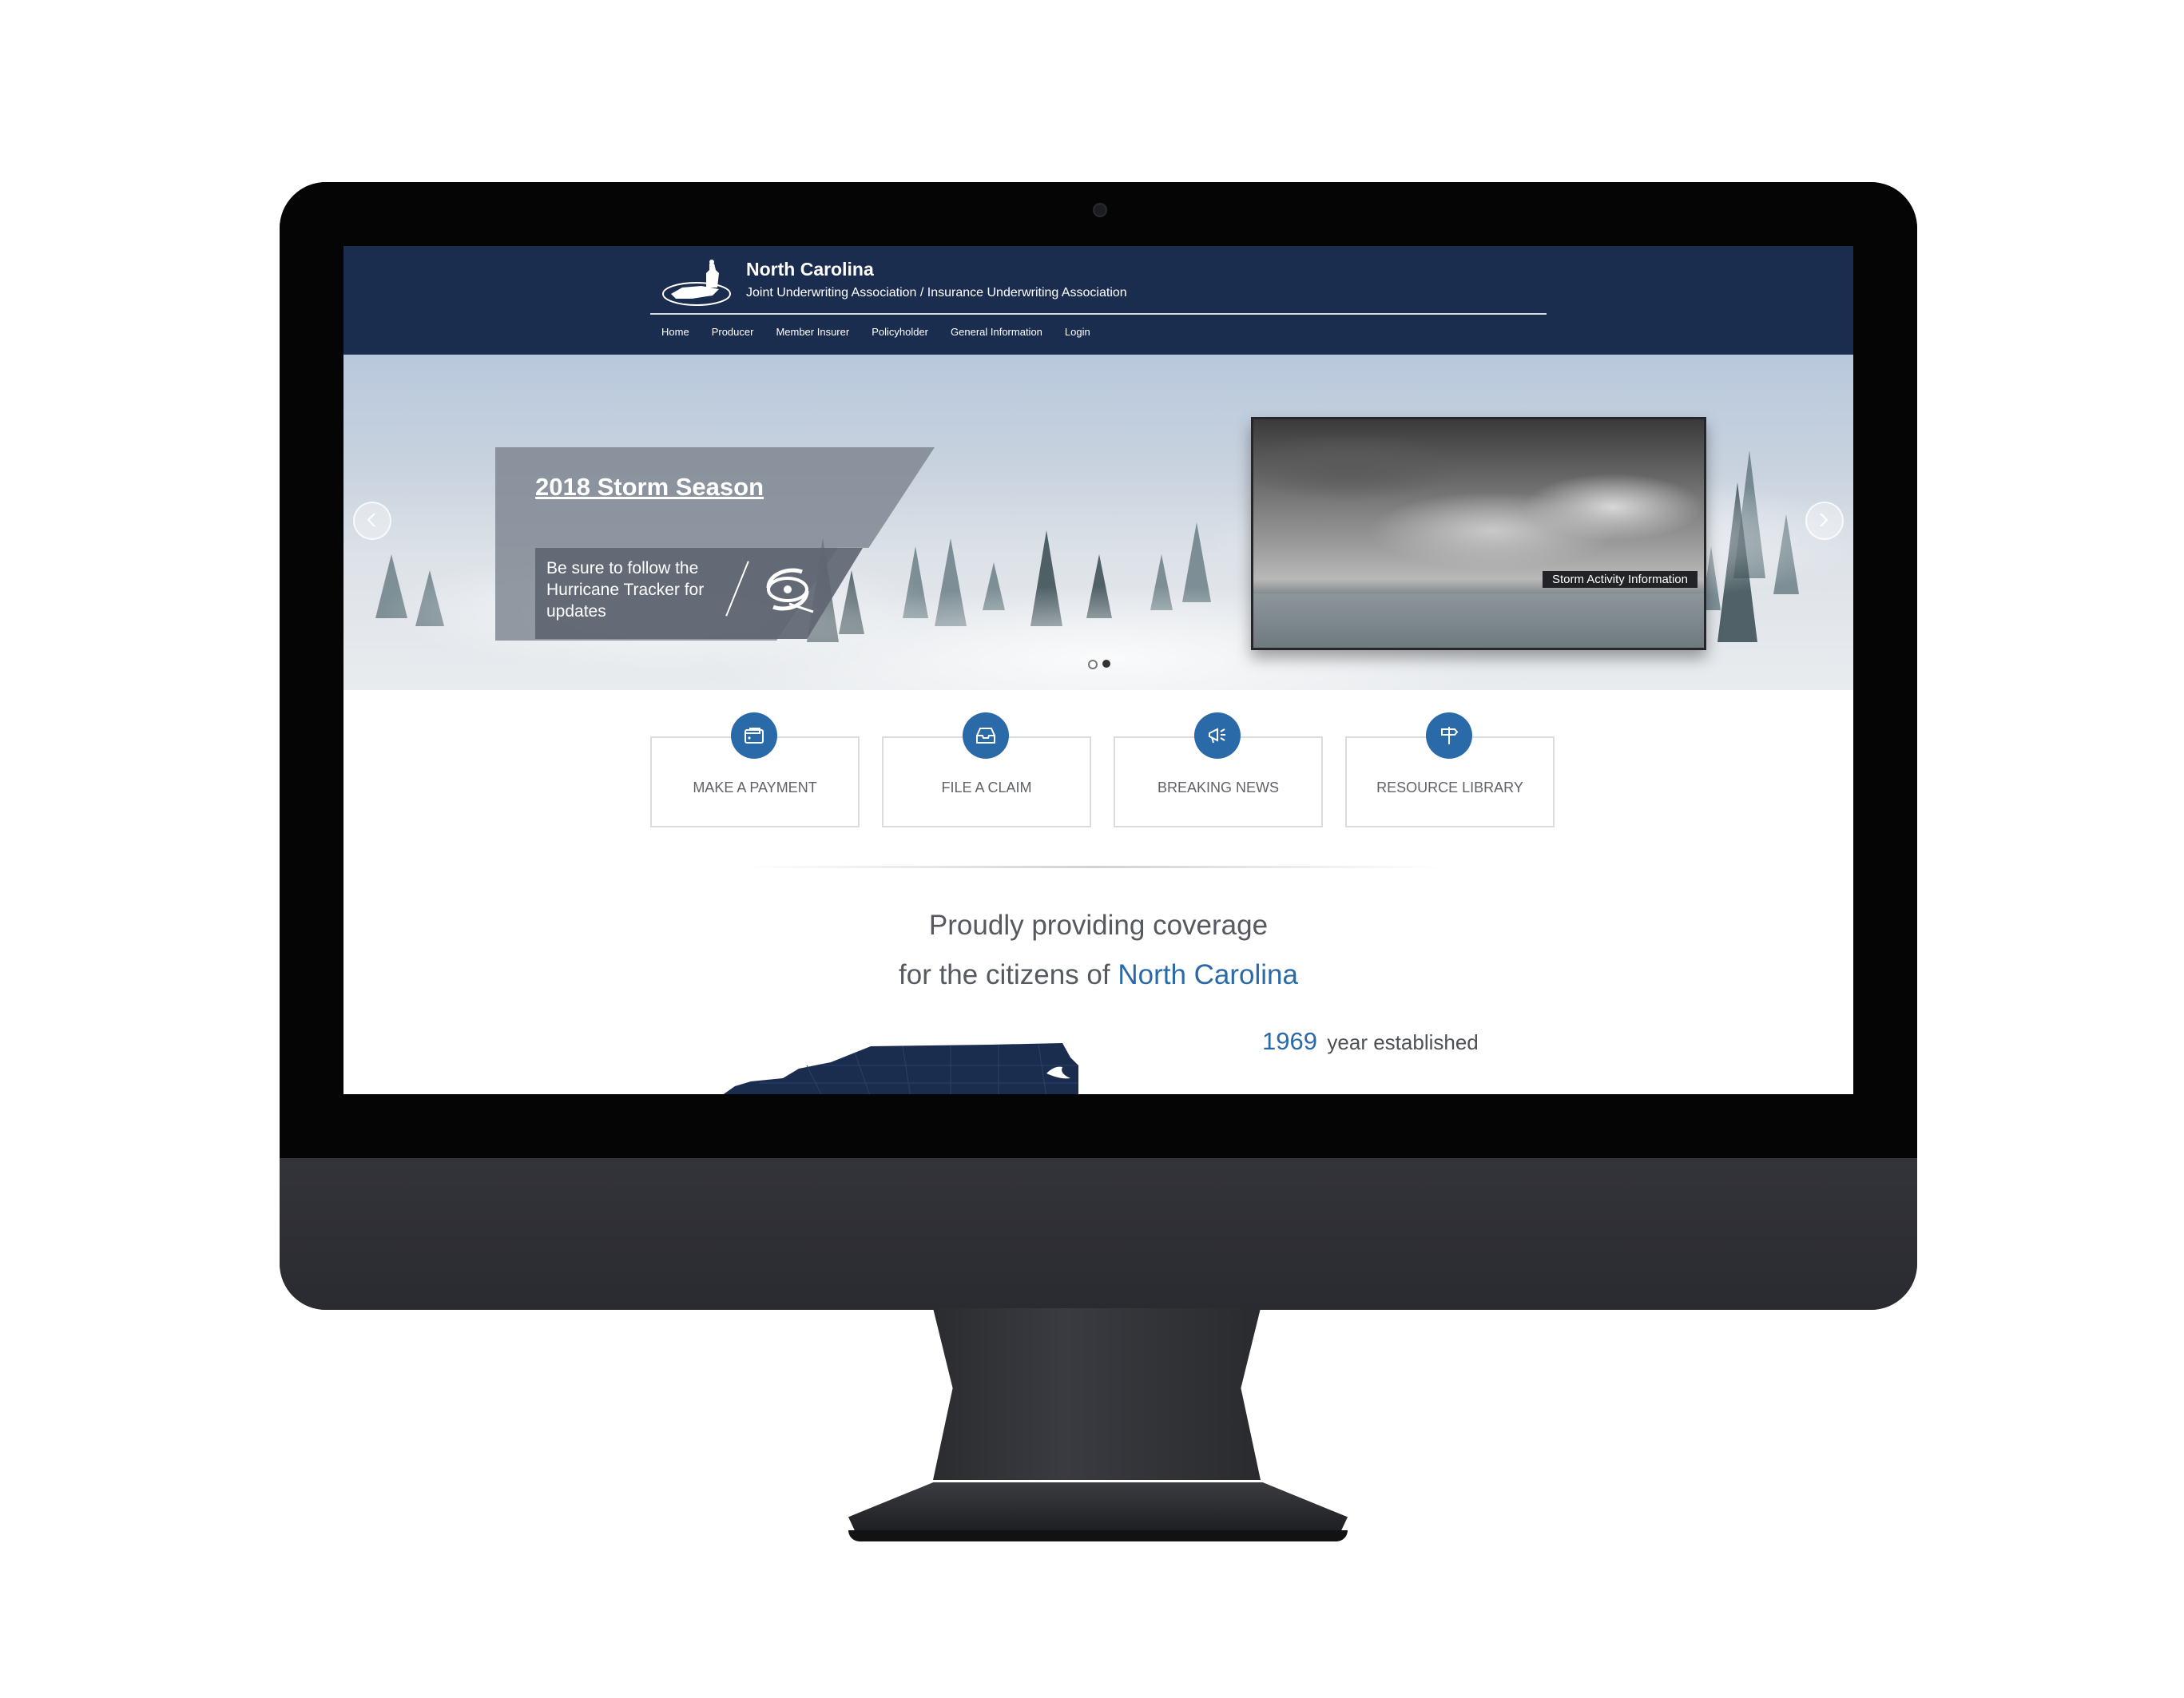 This screenshot has width=2184, height=1698. Describe the element at coordinates (1077, 332) in the screenshot. I see `nav-login: Login` at that location.